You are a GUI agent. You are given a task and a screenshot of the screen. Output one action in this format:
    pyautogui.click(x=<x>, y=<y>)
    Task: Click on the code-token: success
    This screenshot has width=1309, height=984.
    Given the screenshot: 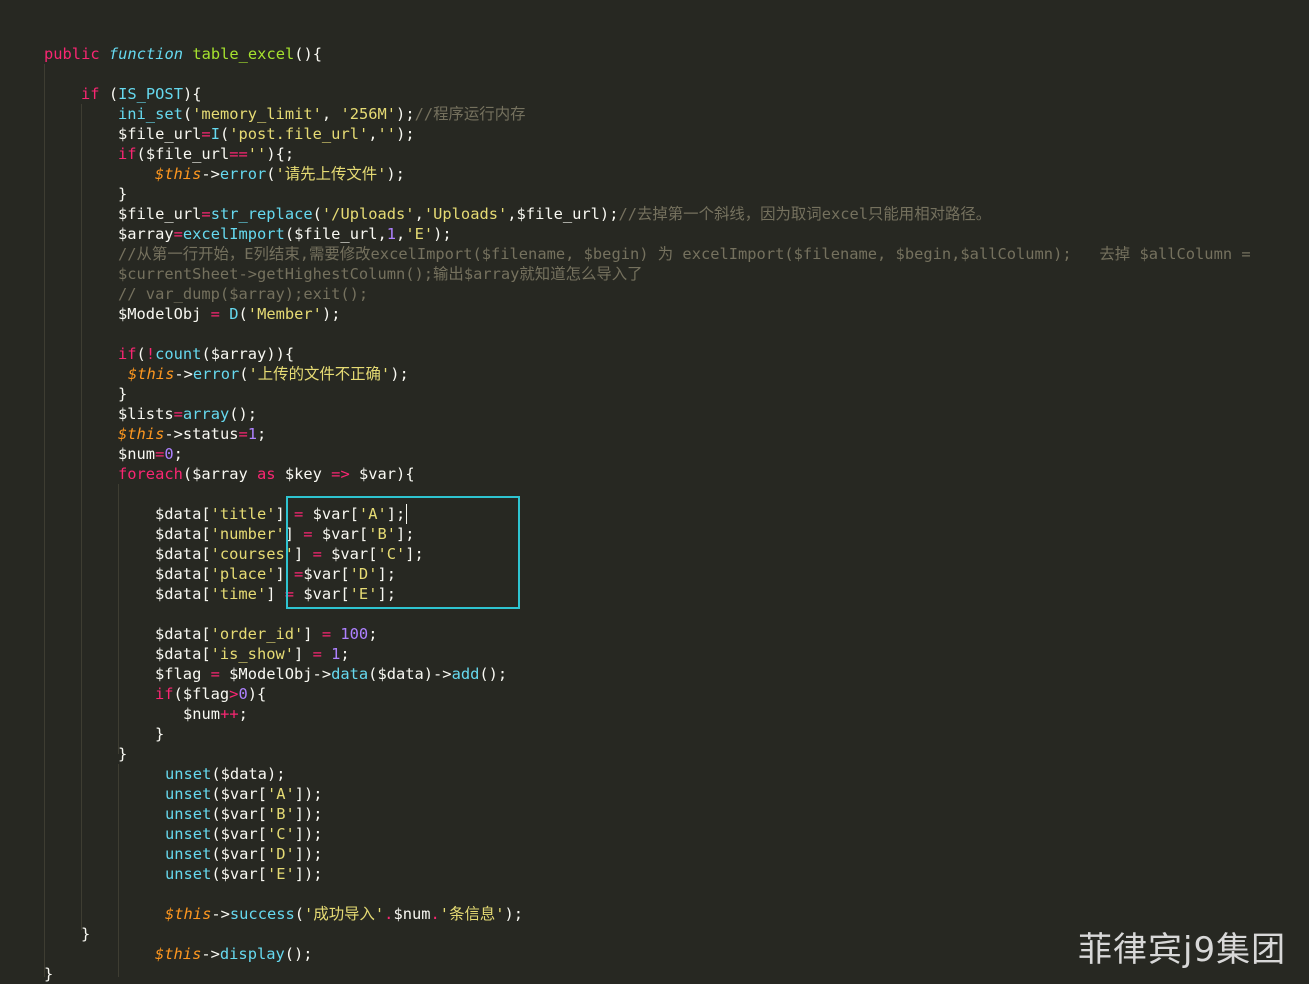 What is the action you would take?
    pyautogui.click(x=262, y=914)
    